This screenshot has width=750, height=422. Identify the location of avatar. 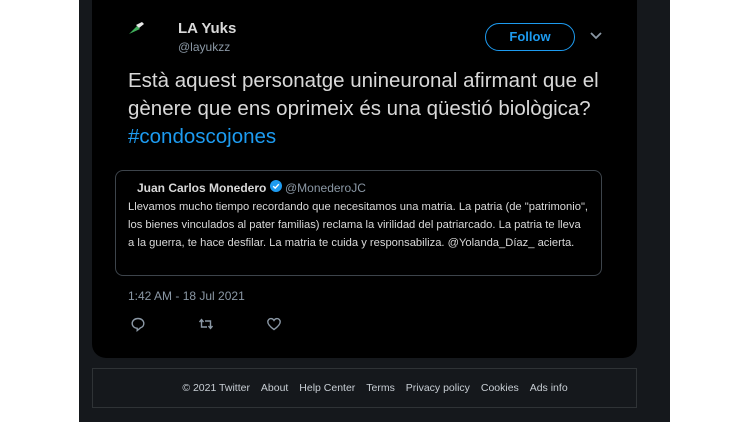
(137, 28).